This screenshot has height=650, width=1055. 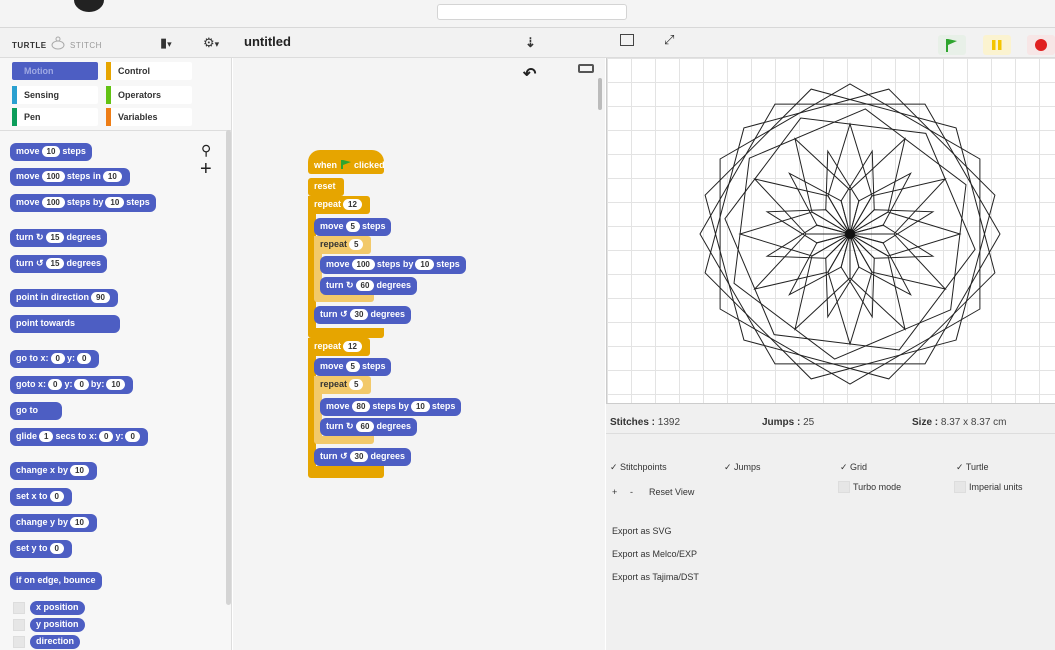 I want to click on reporter-x-position: x position, so click(x=57, y=608).